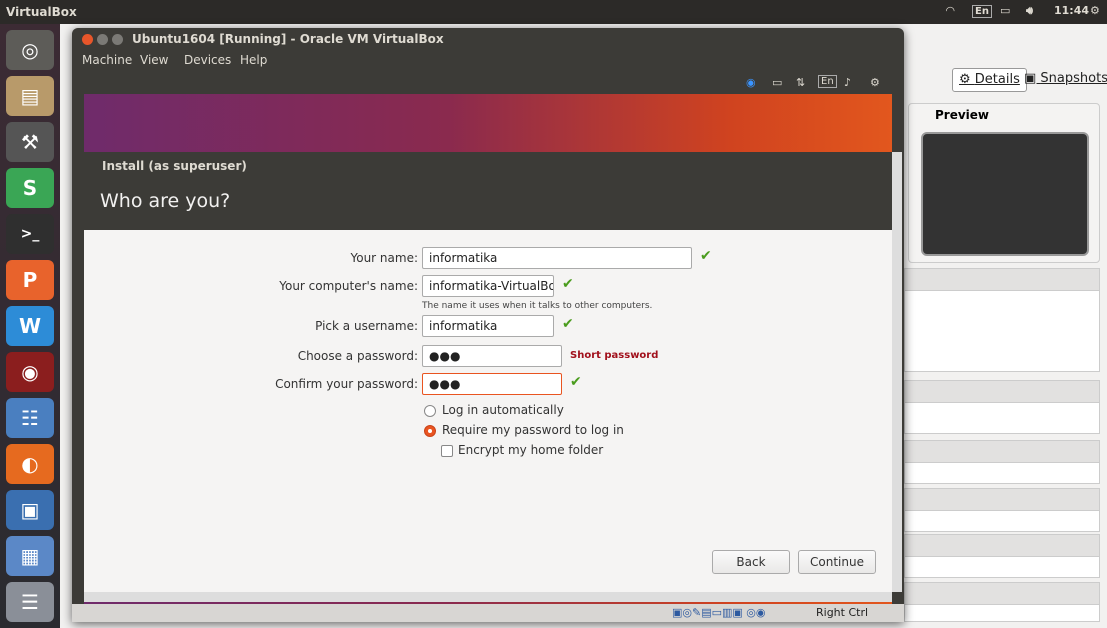 The height and width of the screenshot is (628, 1107). I want to click on guest-keyboard-indicator: En, so click(827, 81).